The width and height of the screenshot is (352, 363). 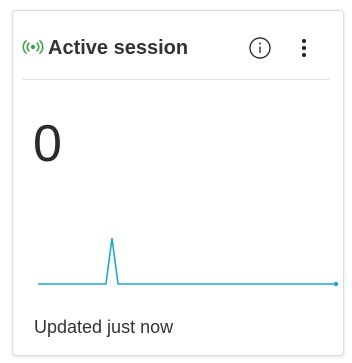 I want to click on more-vertical-icon, so click(x=304, y=48).